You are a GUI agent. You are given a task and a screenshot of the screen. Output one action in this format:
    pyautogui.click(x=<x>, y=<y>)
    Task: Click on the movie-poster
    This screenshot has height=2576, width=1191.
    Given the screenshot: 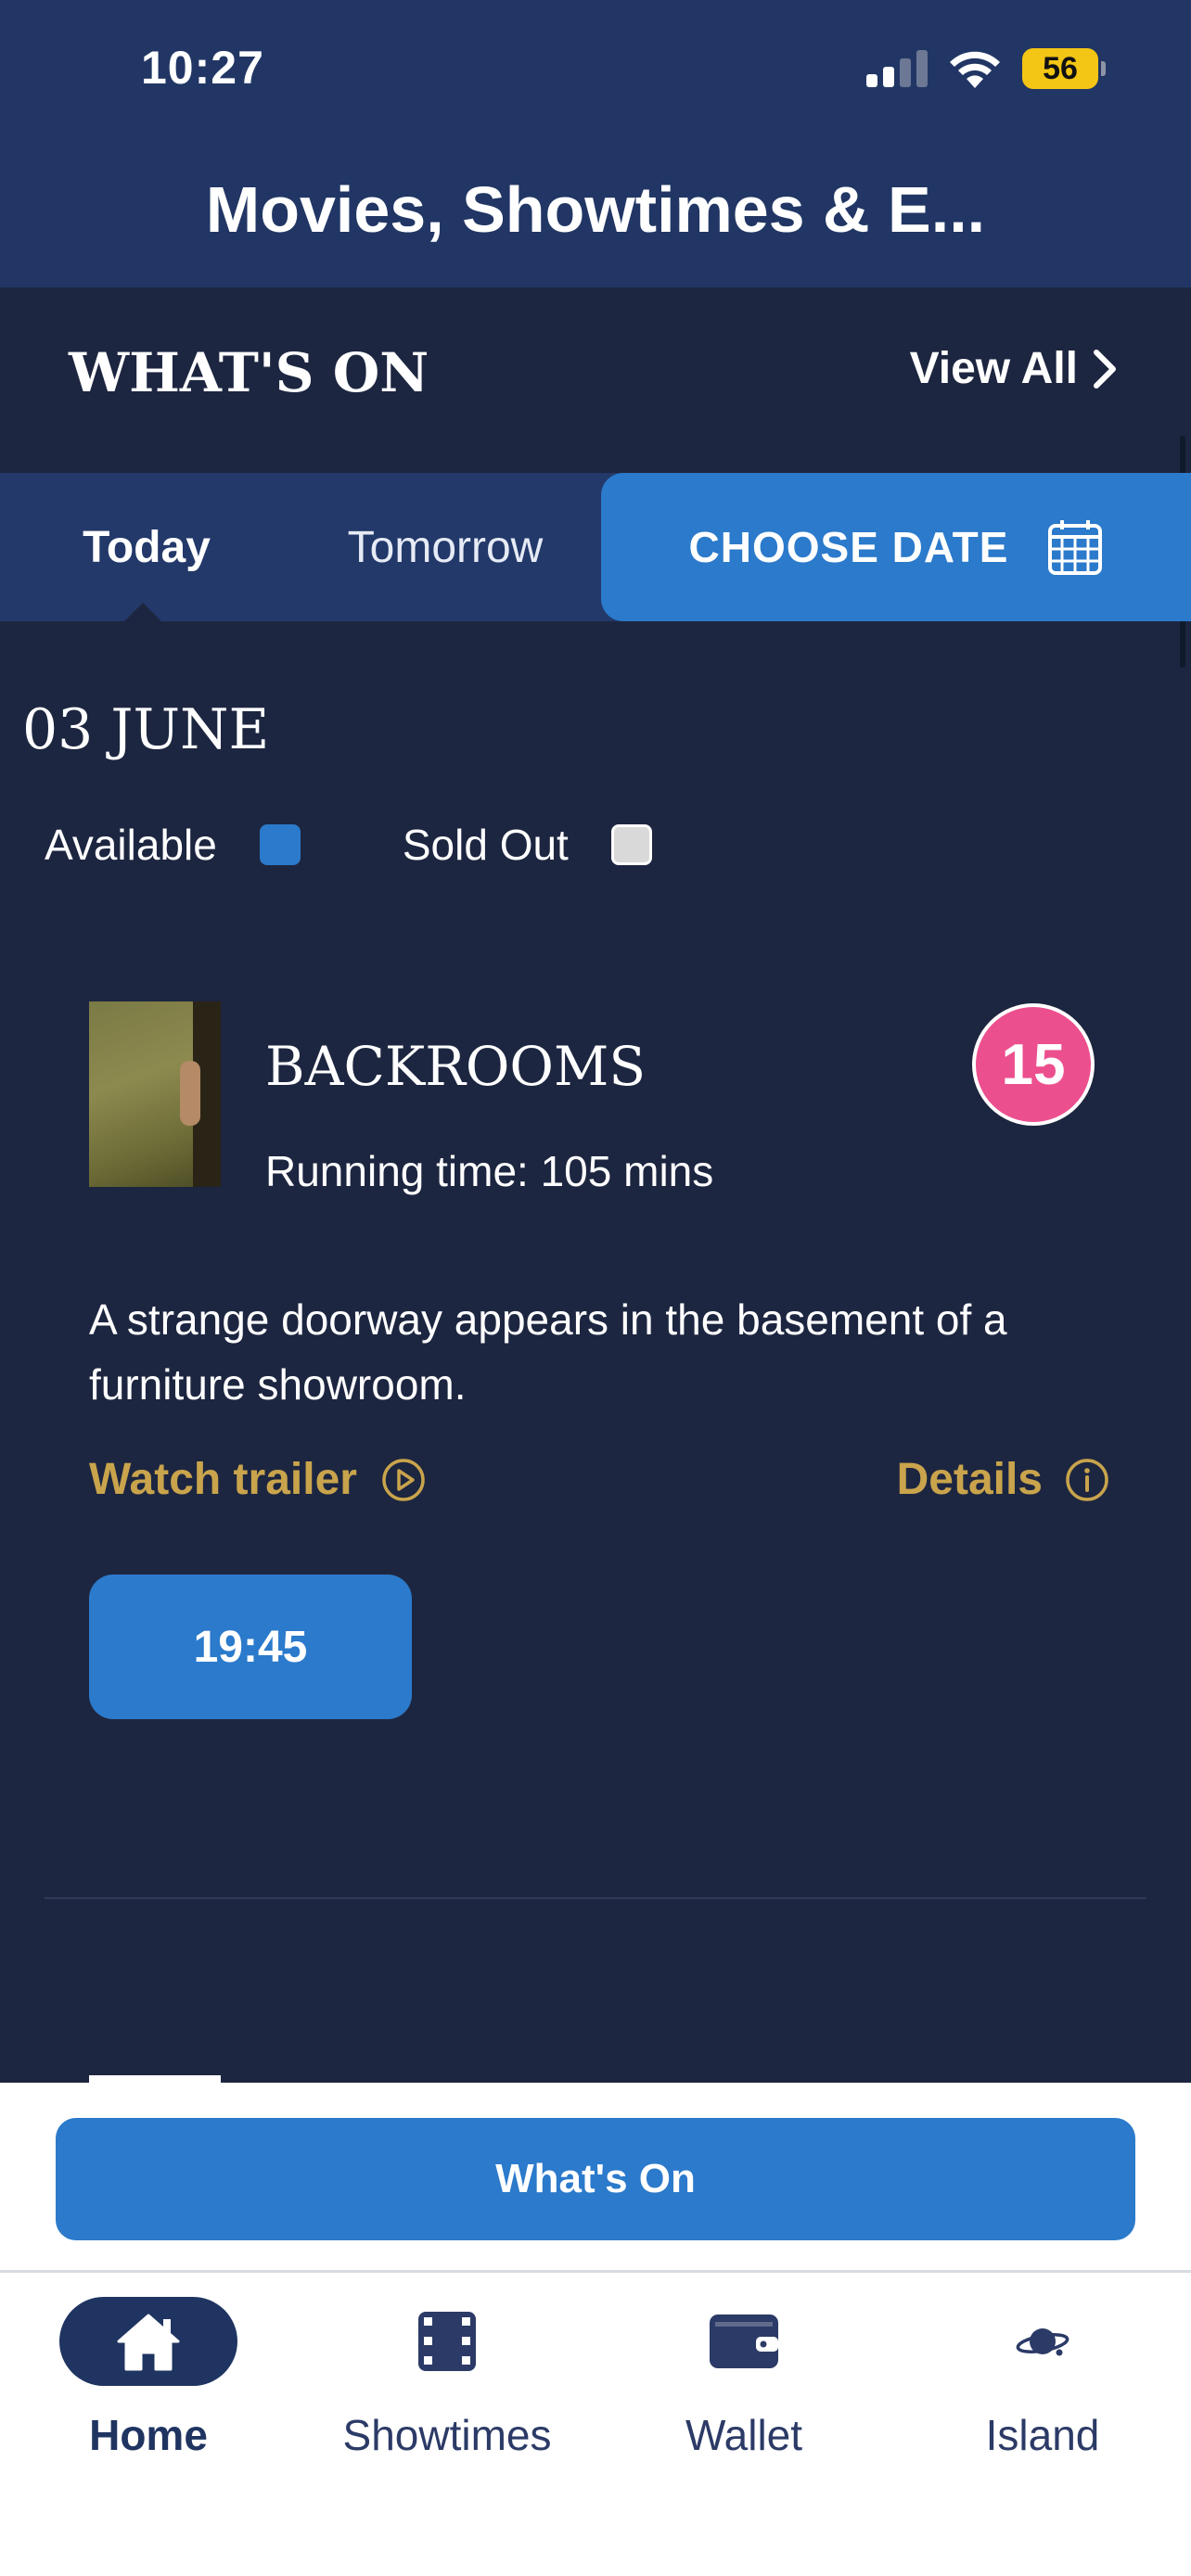 What is the action you would take?
    pyautogui.click(x=155, y=1094)
    